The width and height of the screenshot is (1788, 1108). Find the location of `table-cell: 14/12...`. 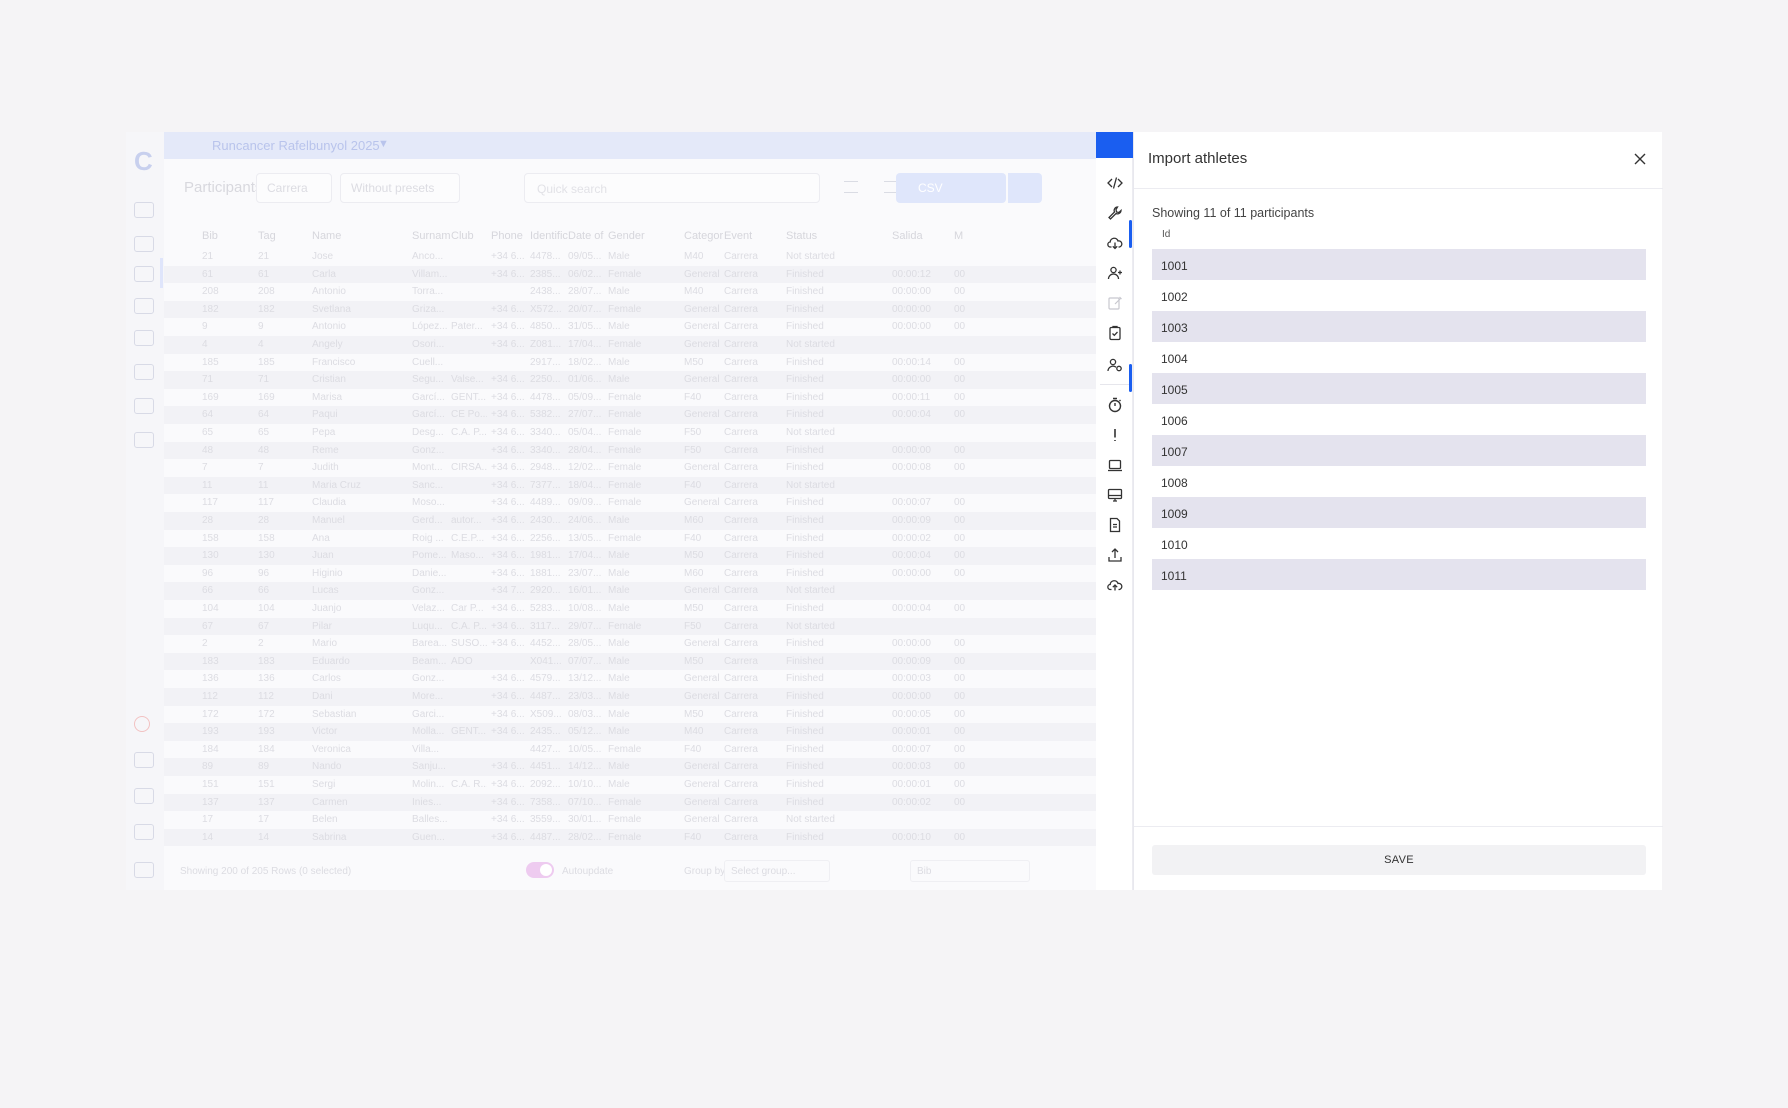

table-cell: 14/12... is located at coordinates (585, 767).